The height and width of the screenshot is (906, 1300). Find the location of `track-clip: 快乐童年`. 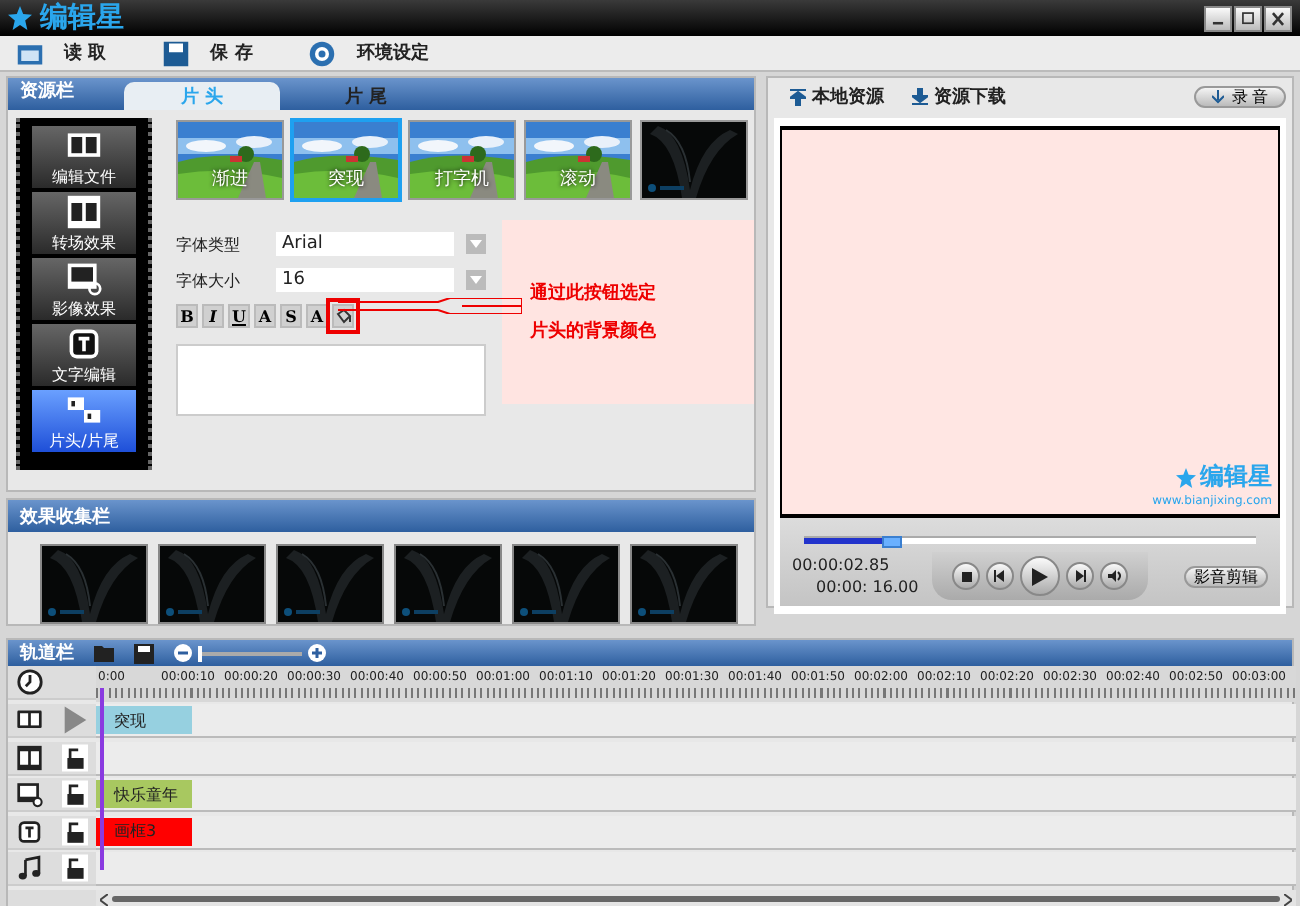

track-clip: 快乐童年 is located at coordinates (144, 794).